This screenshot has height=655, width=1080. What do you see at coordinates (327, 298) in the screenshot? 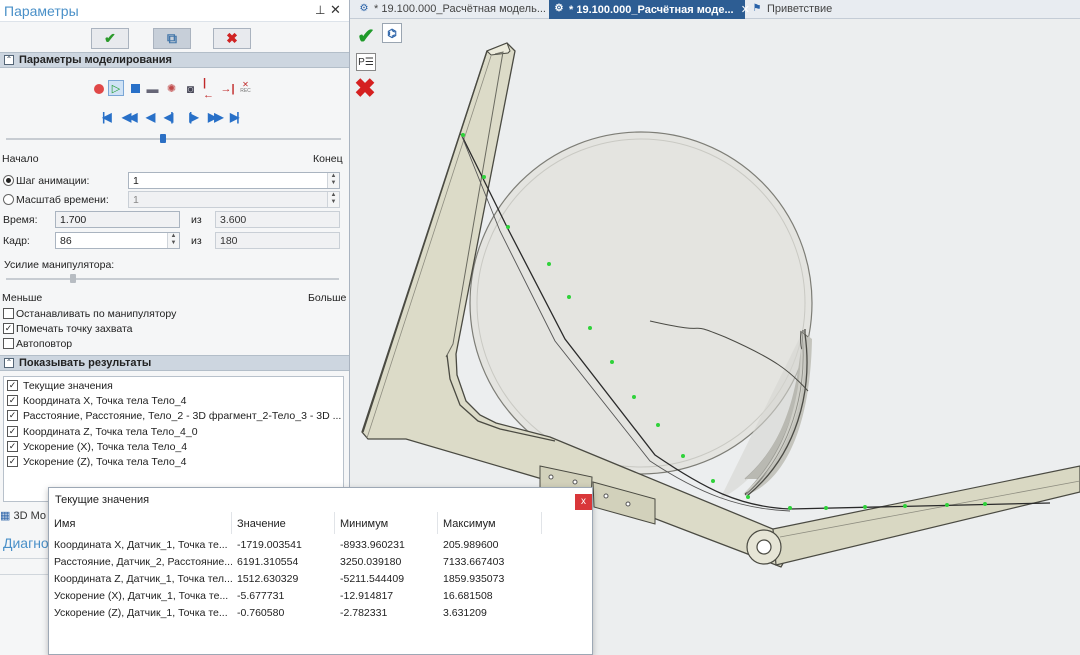
I see `force-max-label: Больше` at bounding box center [327, 298].